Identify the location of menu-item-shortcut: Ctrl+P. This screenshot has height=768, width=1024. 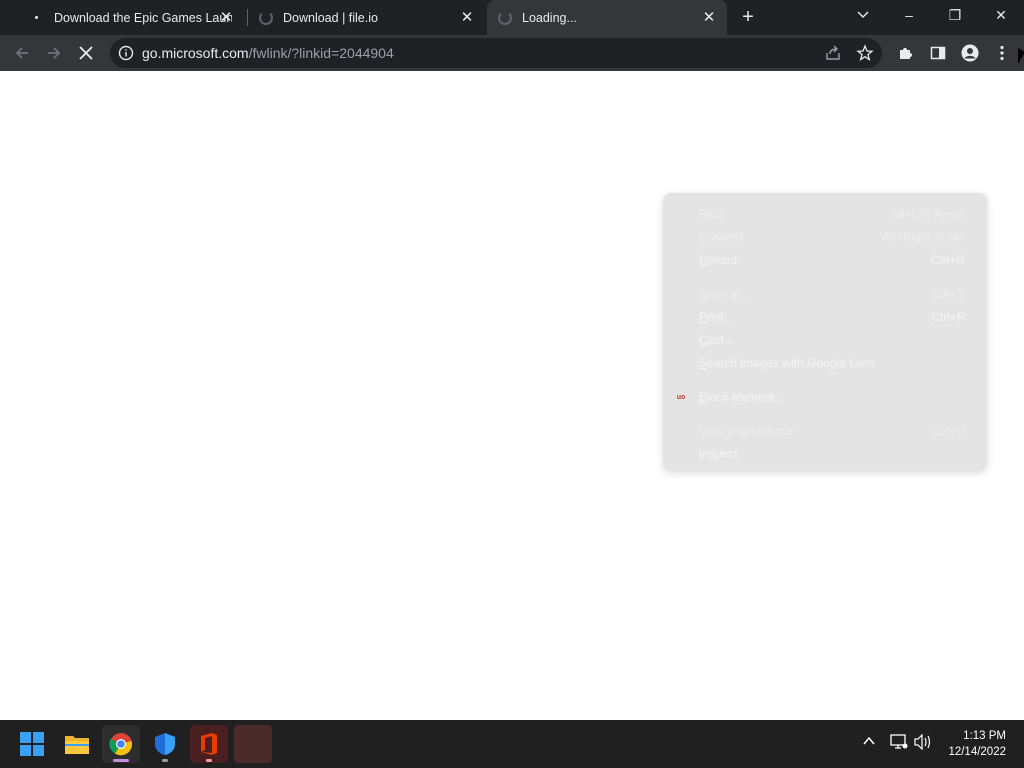
(948, 317).